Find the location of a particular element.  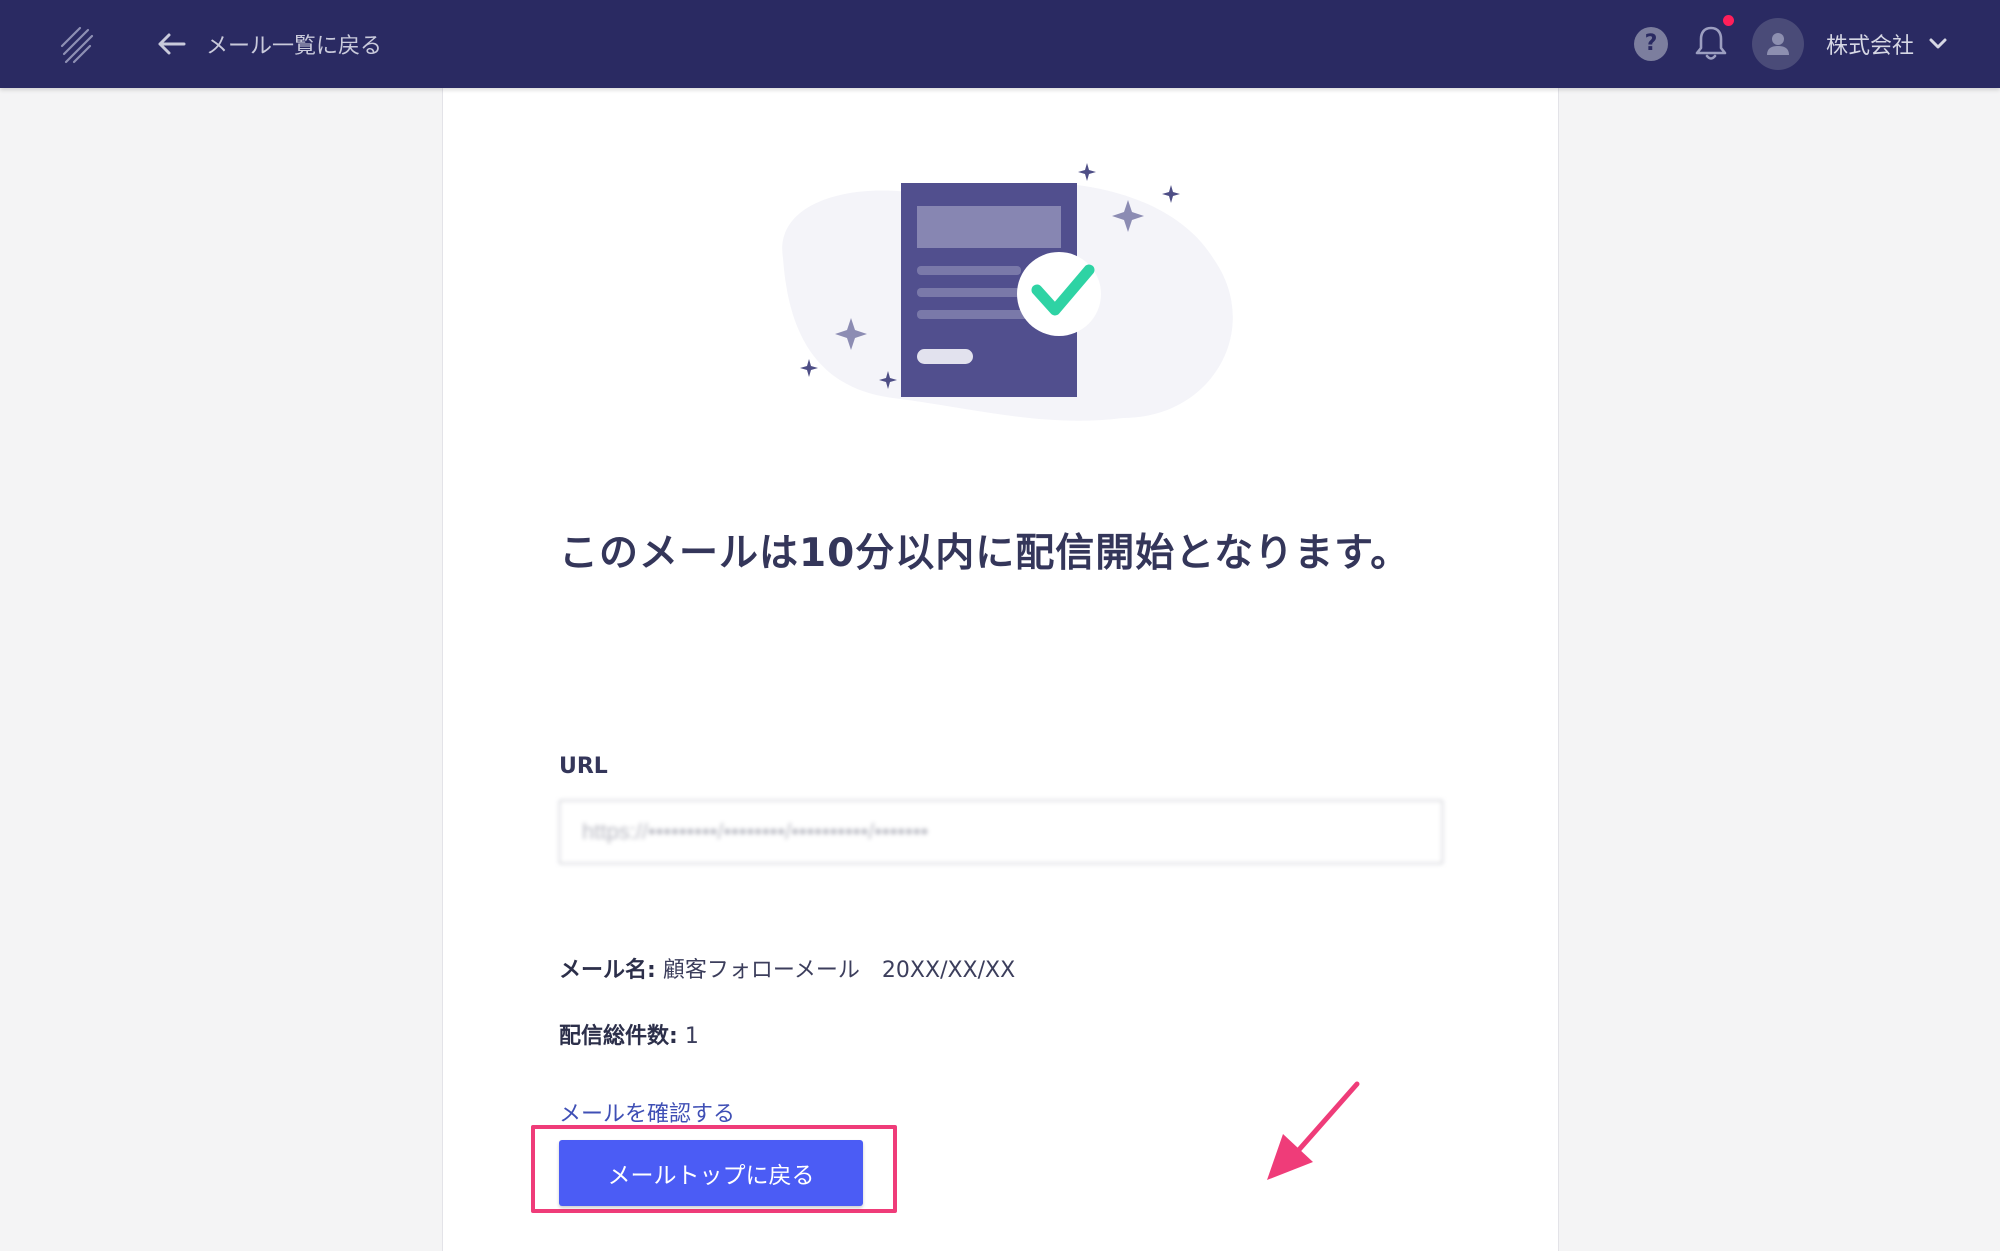

account-menu: 株式会社 is located at coordinates (1887, 44).